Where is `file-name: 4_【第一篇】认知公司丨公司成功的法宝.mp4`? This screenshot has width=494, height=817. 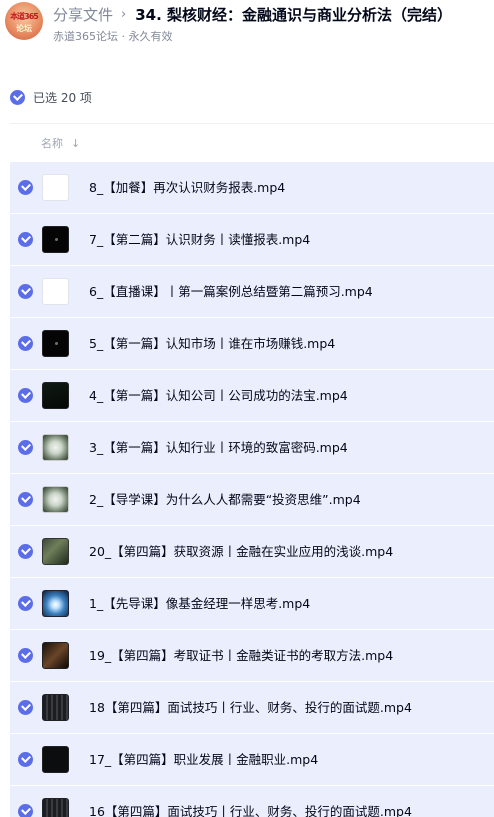 file-name: 4_【第一篇】认知公司丨公司成功的法宝.mp4 is located at coordinates (218, 396).